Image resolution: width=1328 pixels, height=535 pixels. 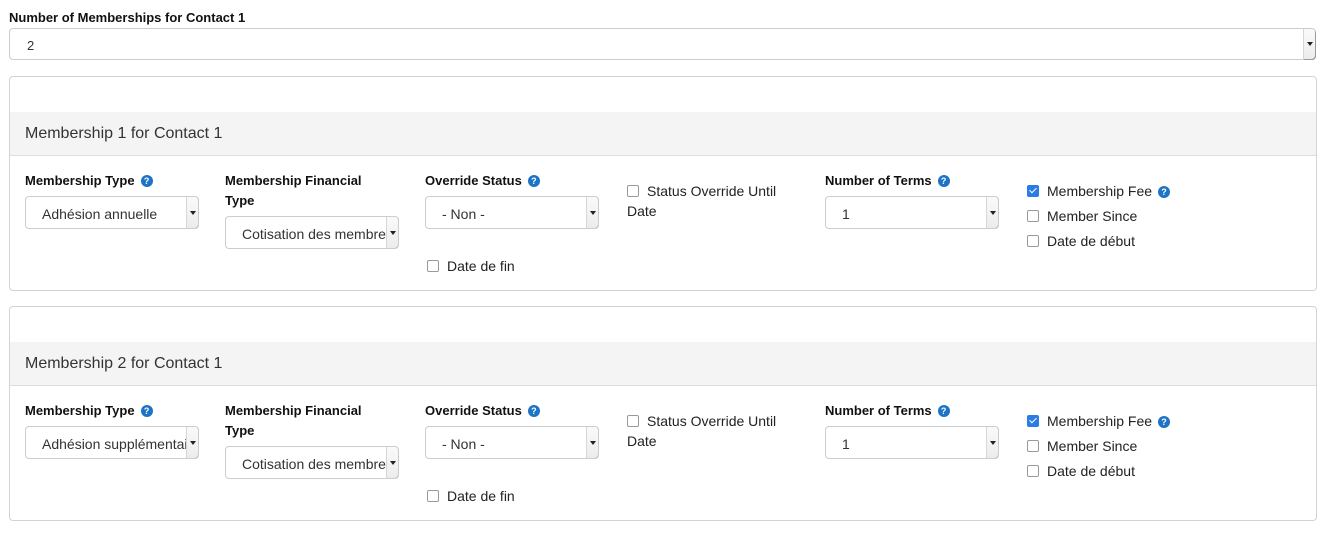 What do you see at coordinates (124, 133) in the screenshot?
I see `panel-title: Membership 1 for Contact 1` at bounding box center [124, 133].